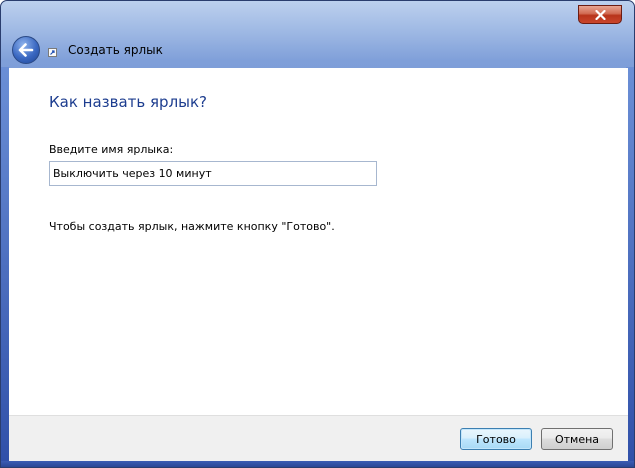 This screenshot has height=468, width=635. Describe the element at coordinates (496, 439) in the screenshot. I see `finish-button: Готово` at that location.